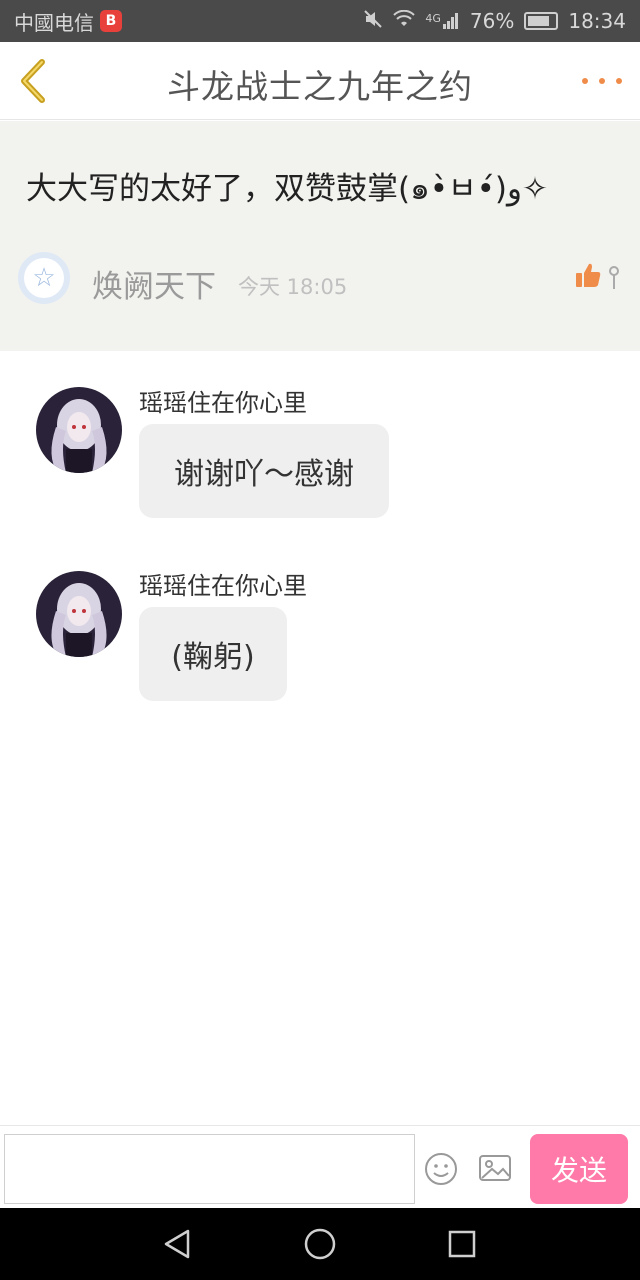 This screenshot has height=1280, width=640. Describe the element at coordinates (433, 18) in the screenshot. I see `network-type: 4G` at that location.